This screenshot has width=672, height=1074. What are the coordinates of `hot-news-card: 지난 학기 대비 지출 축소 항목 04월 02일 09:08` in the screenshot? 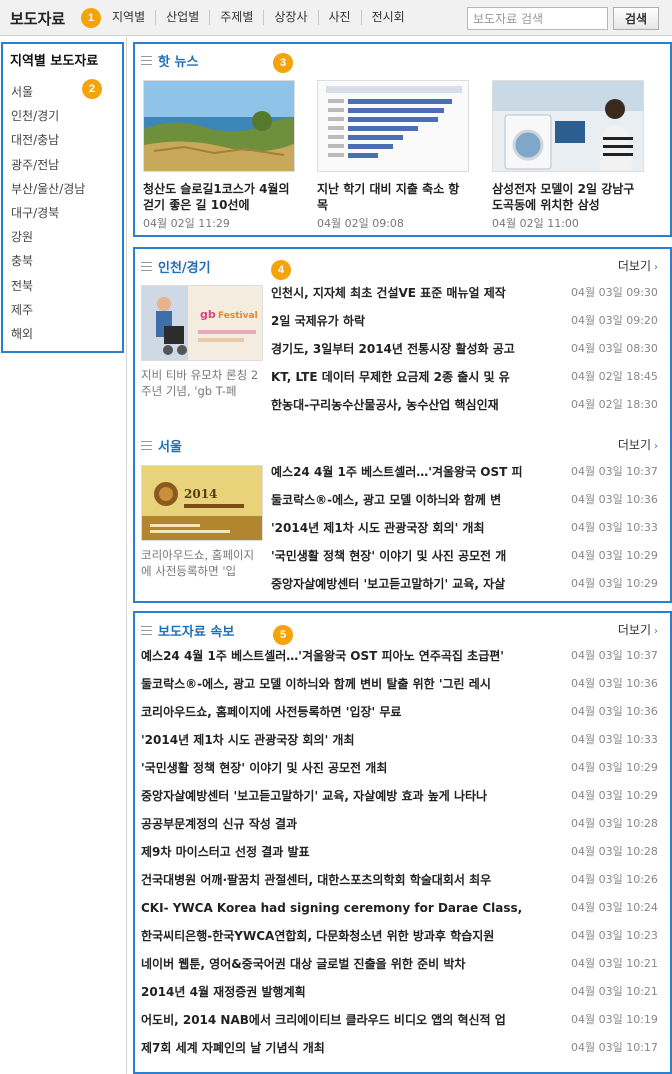 It's located at (393, 155).